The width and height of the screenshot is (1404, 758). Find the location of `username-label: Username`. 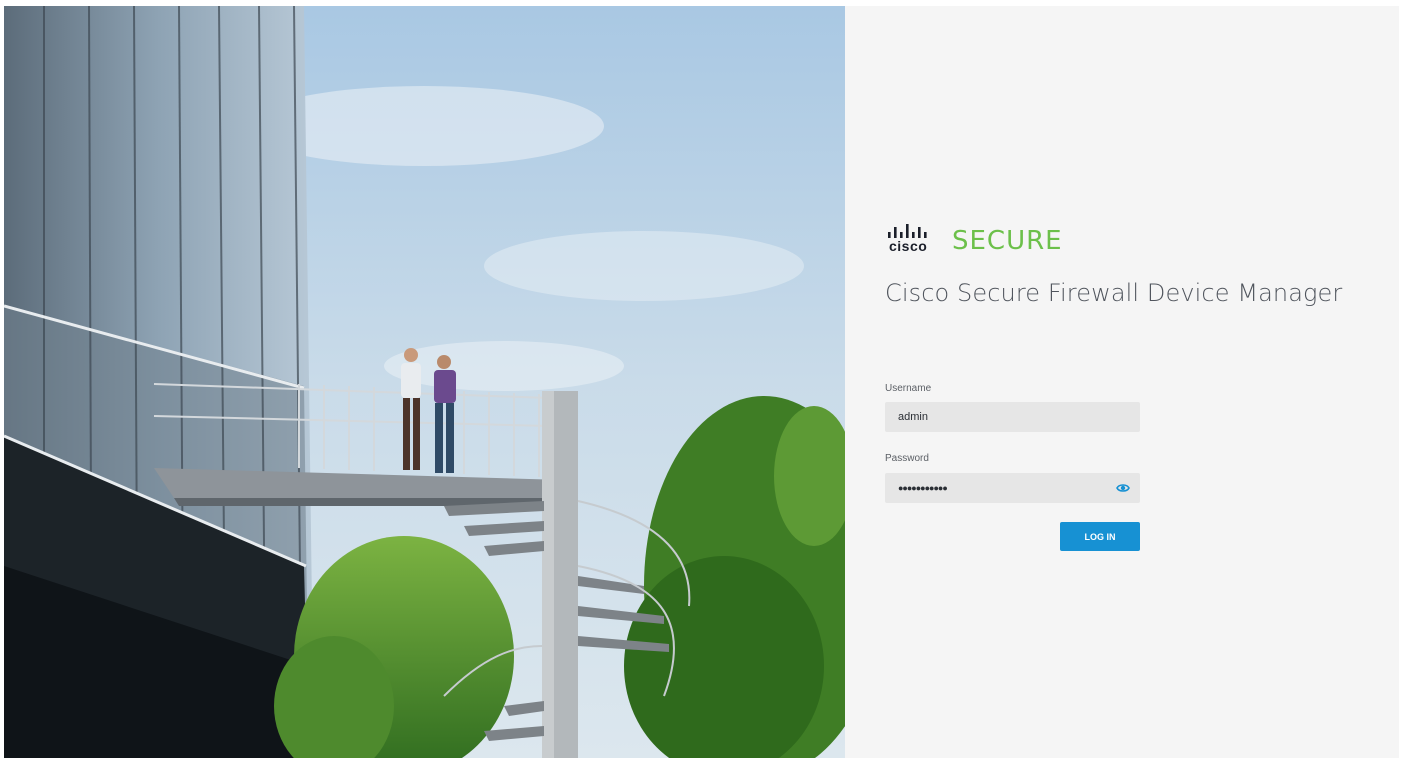

username-label: Username is located at coordinates (908, 388).